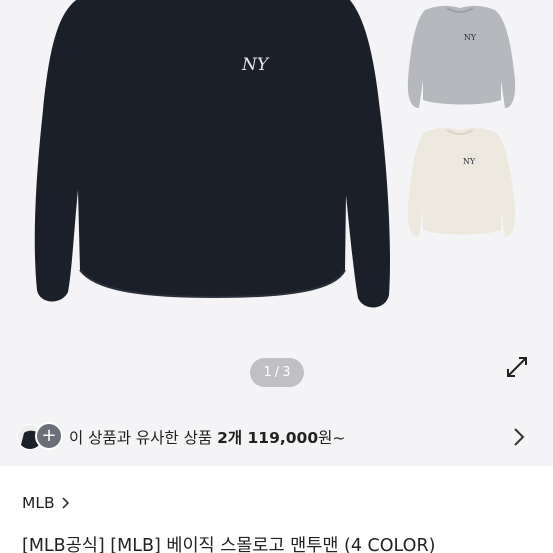 The width and height of the screenshot is (553, 553). What do you see at coordinates (255, 65) in the screenshot?
I see `ny-logo-main: NY` at bounding box center [255, 65].